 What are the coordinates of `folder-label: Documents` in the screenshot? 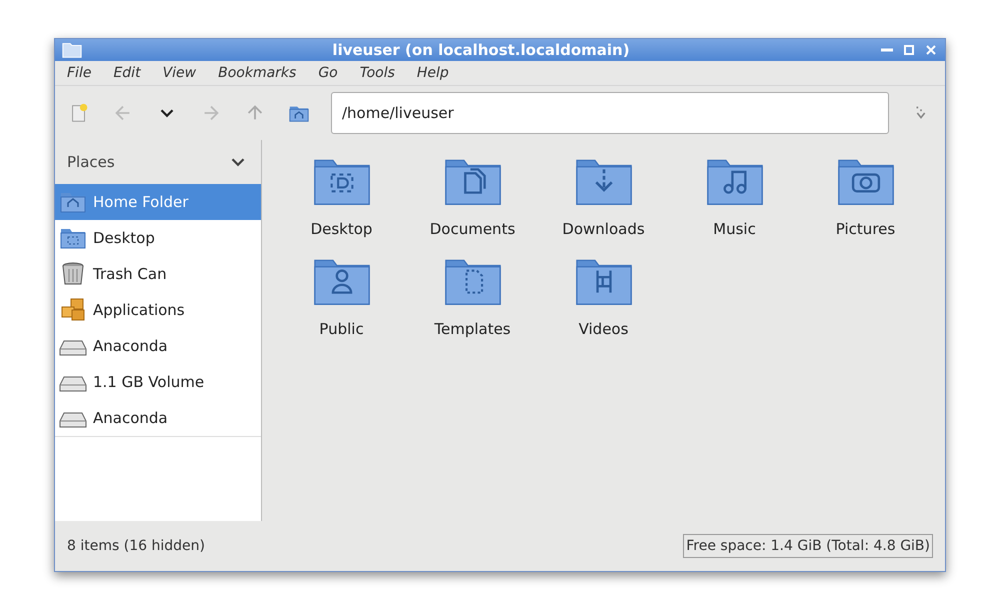 It's located at (473, 229).